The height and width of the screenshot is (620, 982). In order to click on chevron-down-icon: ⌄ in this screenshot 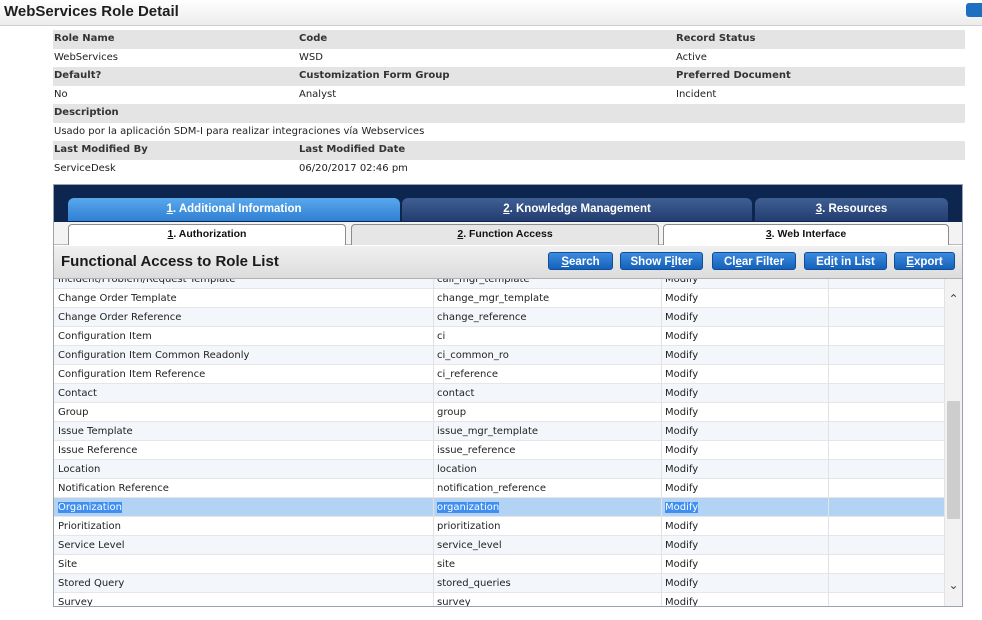, I will do `click(953, 585)`.